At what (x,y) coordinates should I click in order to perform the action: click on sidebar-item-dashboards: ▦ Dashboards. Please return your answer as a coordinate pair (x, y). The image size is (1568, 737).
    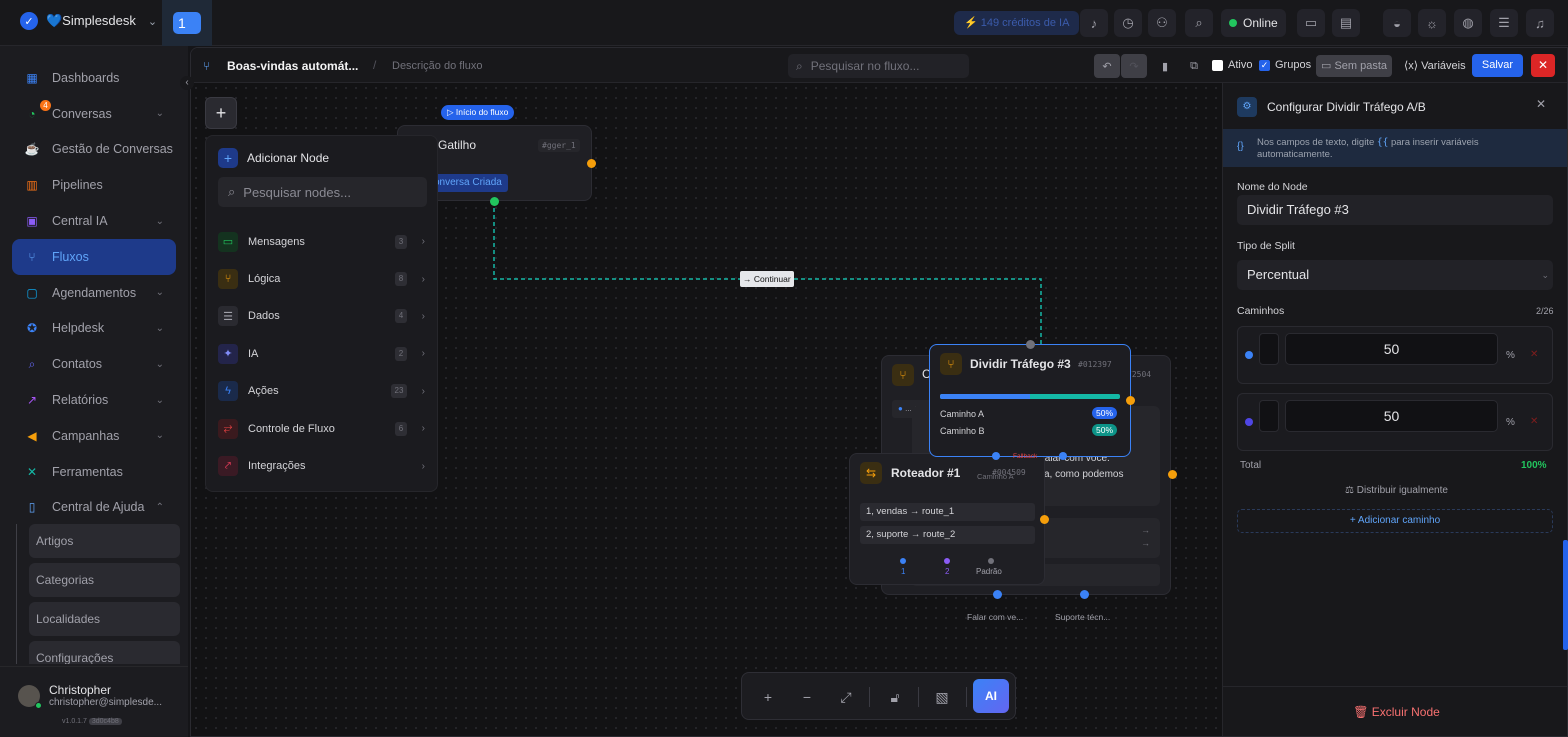
    Looking at the image, I should click on (94, 78).